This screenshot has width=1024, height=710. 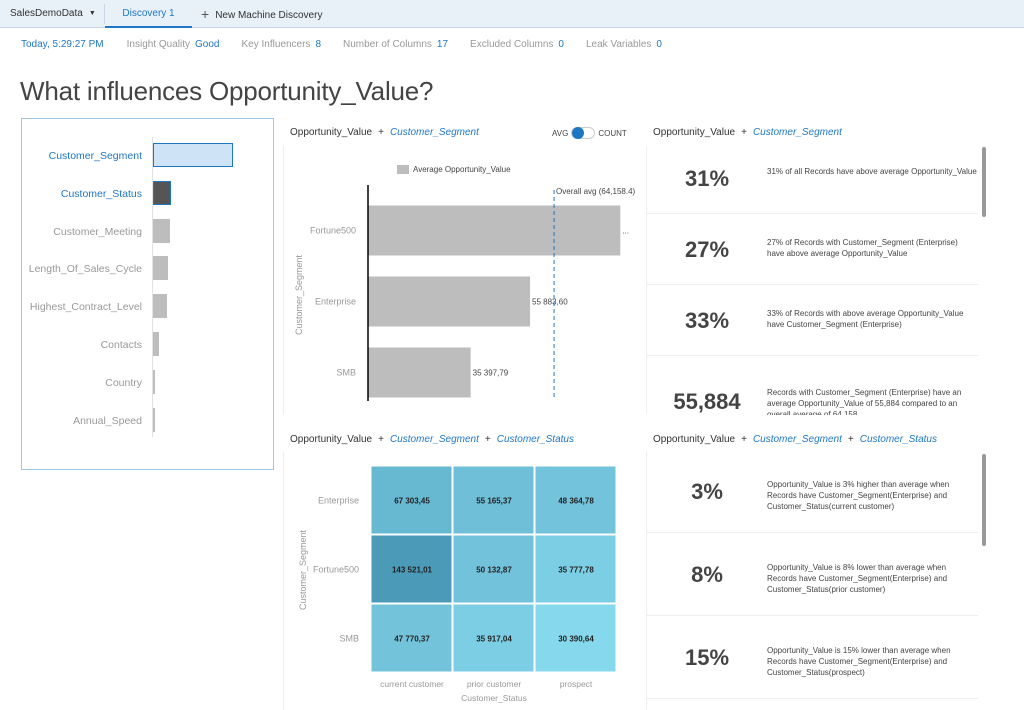 I want to click on stat-leak-variables: Leak Variables 0, so click(x=624, y=46).